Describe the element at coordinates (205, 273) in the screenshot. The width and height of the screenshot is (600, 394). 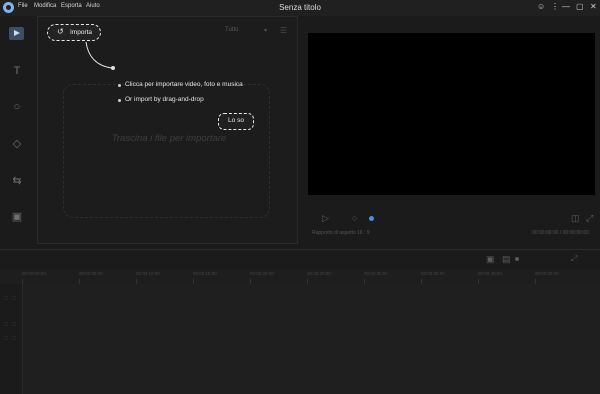
I see `ruler-tick: 00:00:15:00` at that location.